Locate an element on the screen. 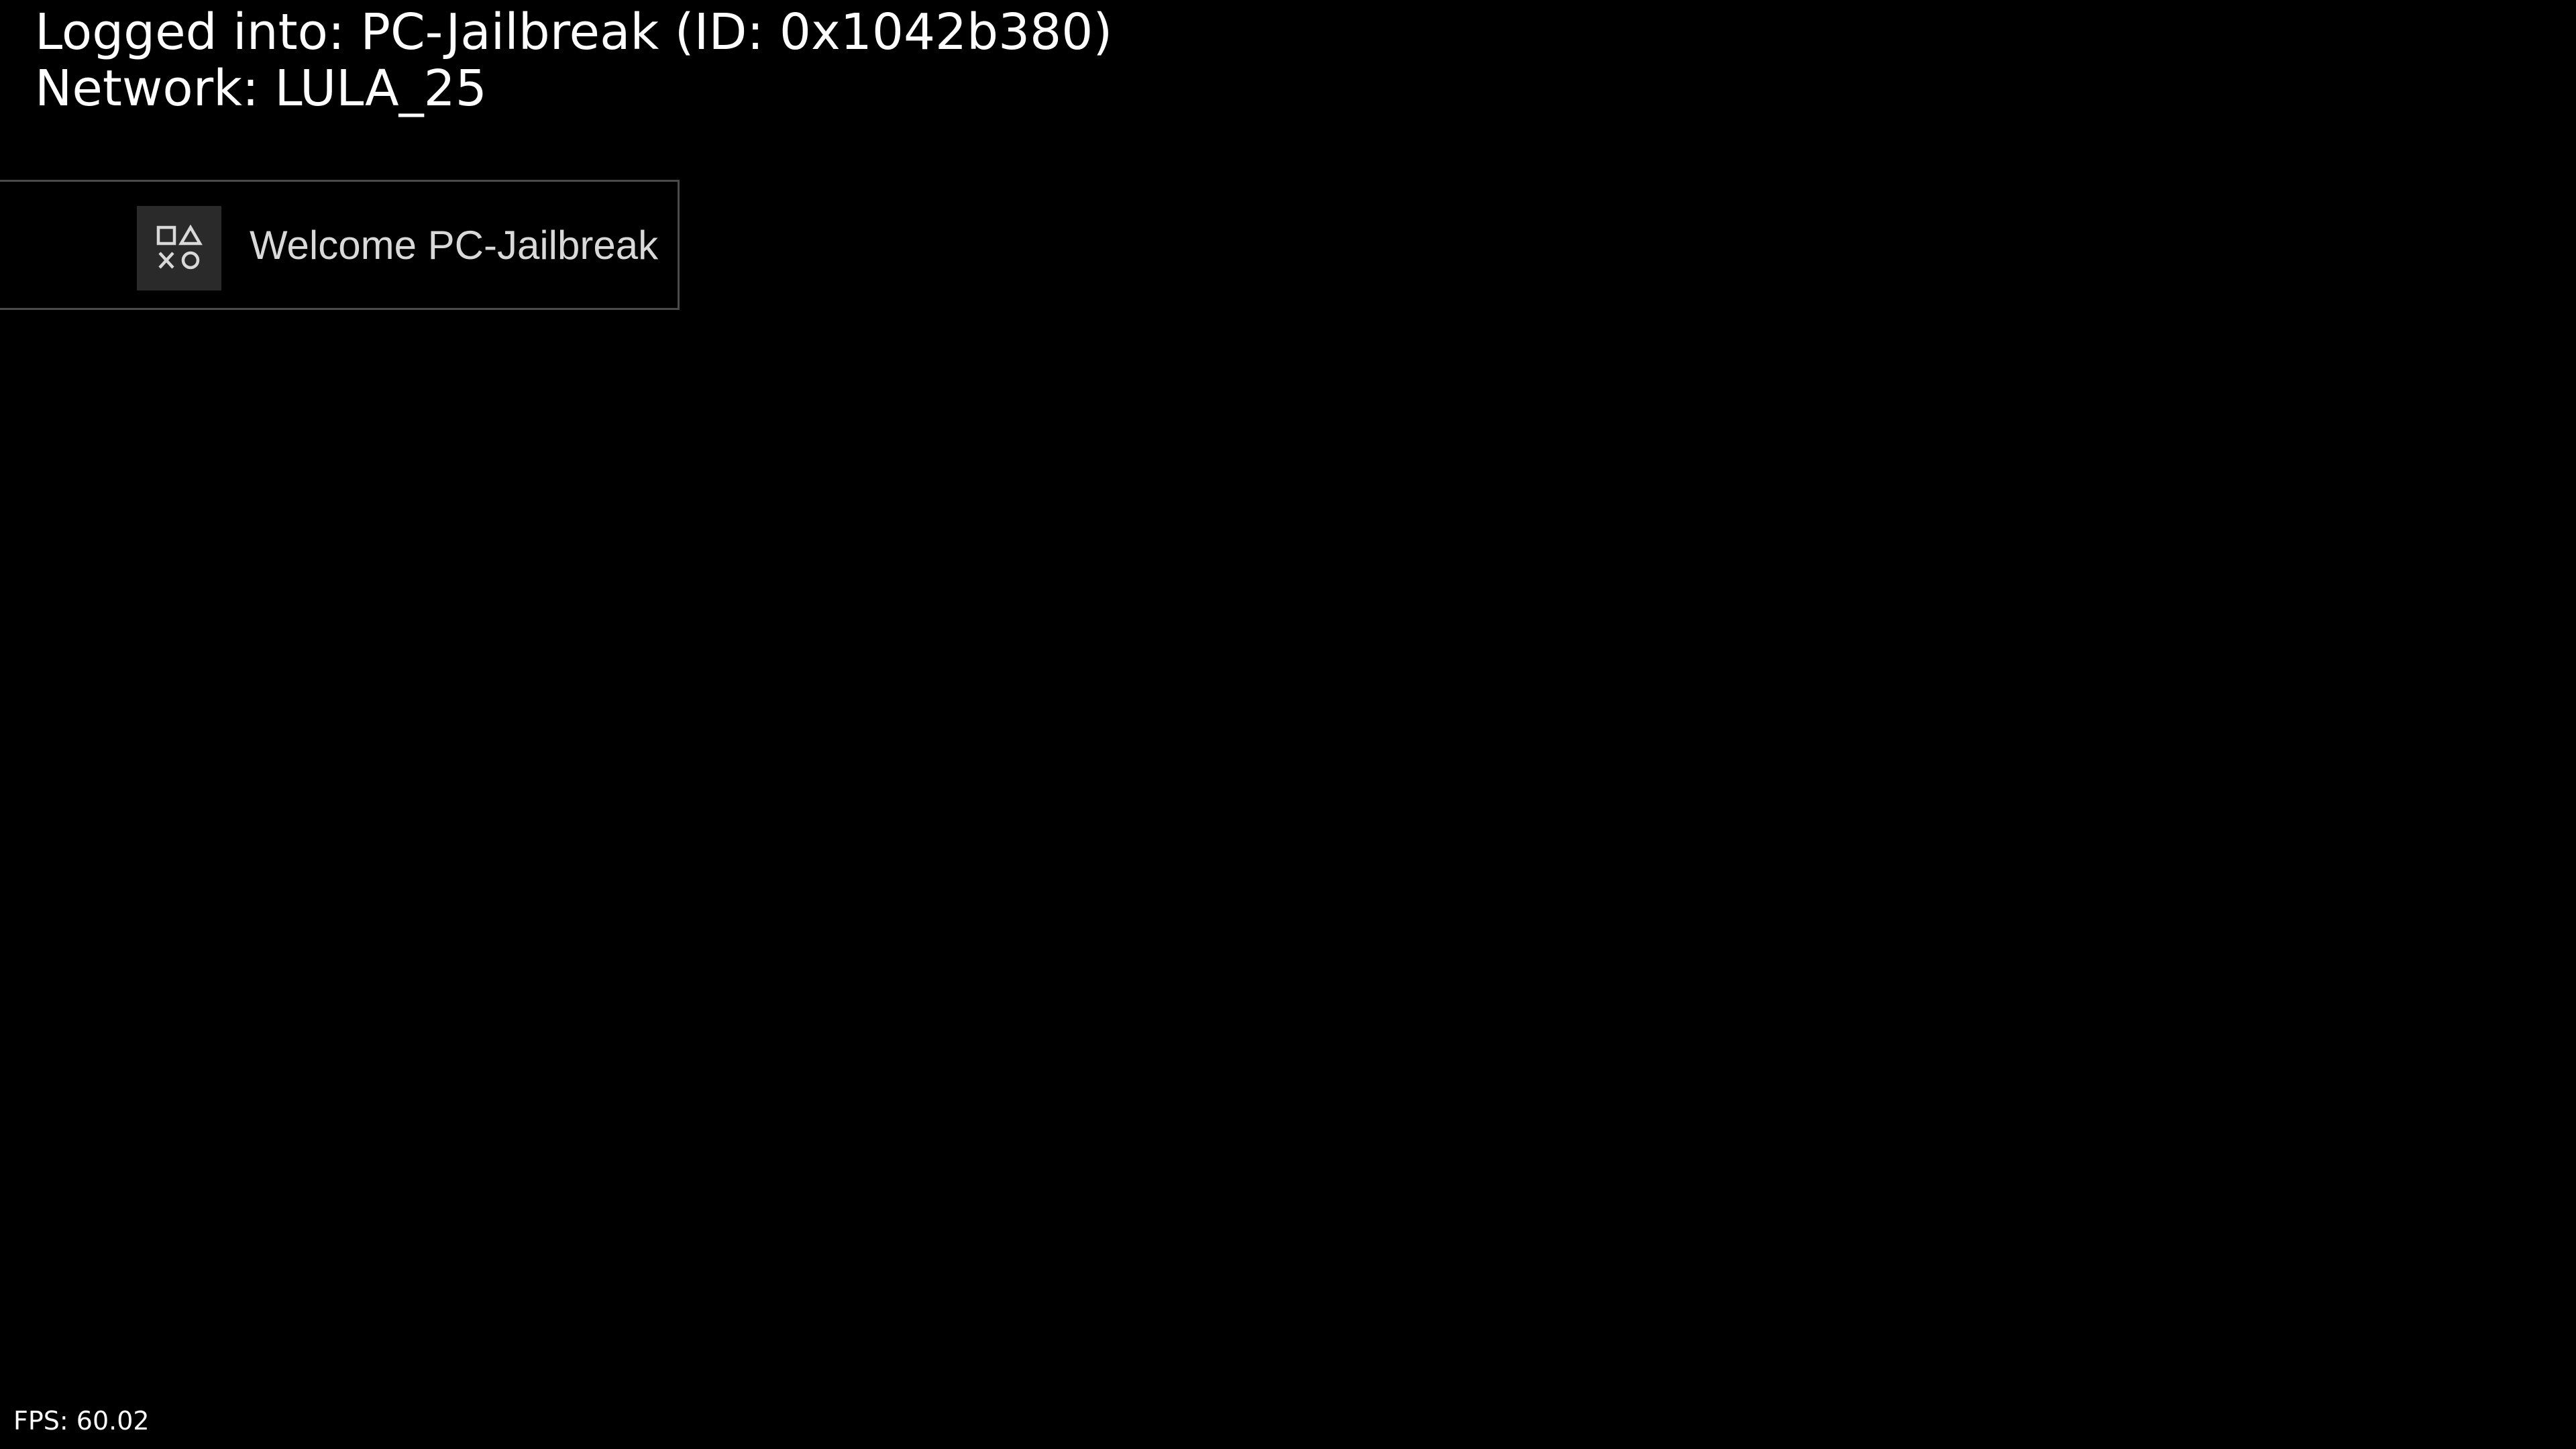  fps-counter: FPS: 60.02 is located at coordinates (81, 1421).